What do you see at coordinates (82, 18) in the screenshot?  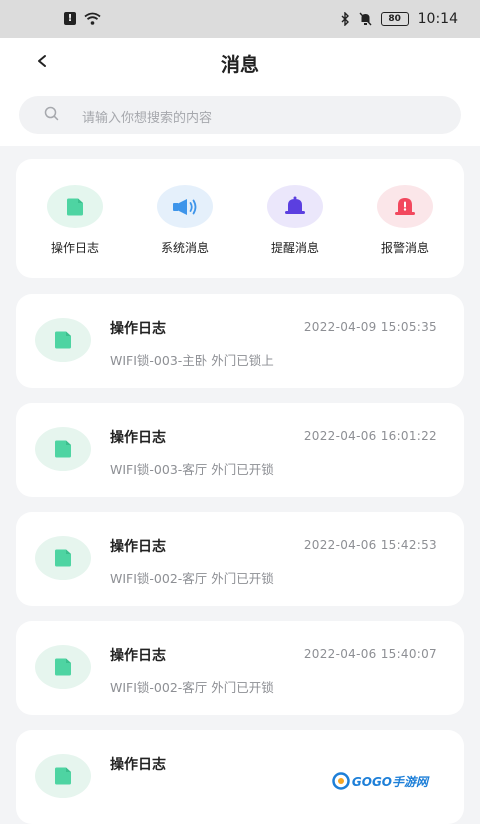 I see `status-left: !` at bounding box center [82, 18].